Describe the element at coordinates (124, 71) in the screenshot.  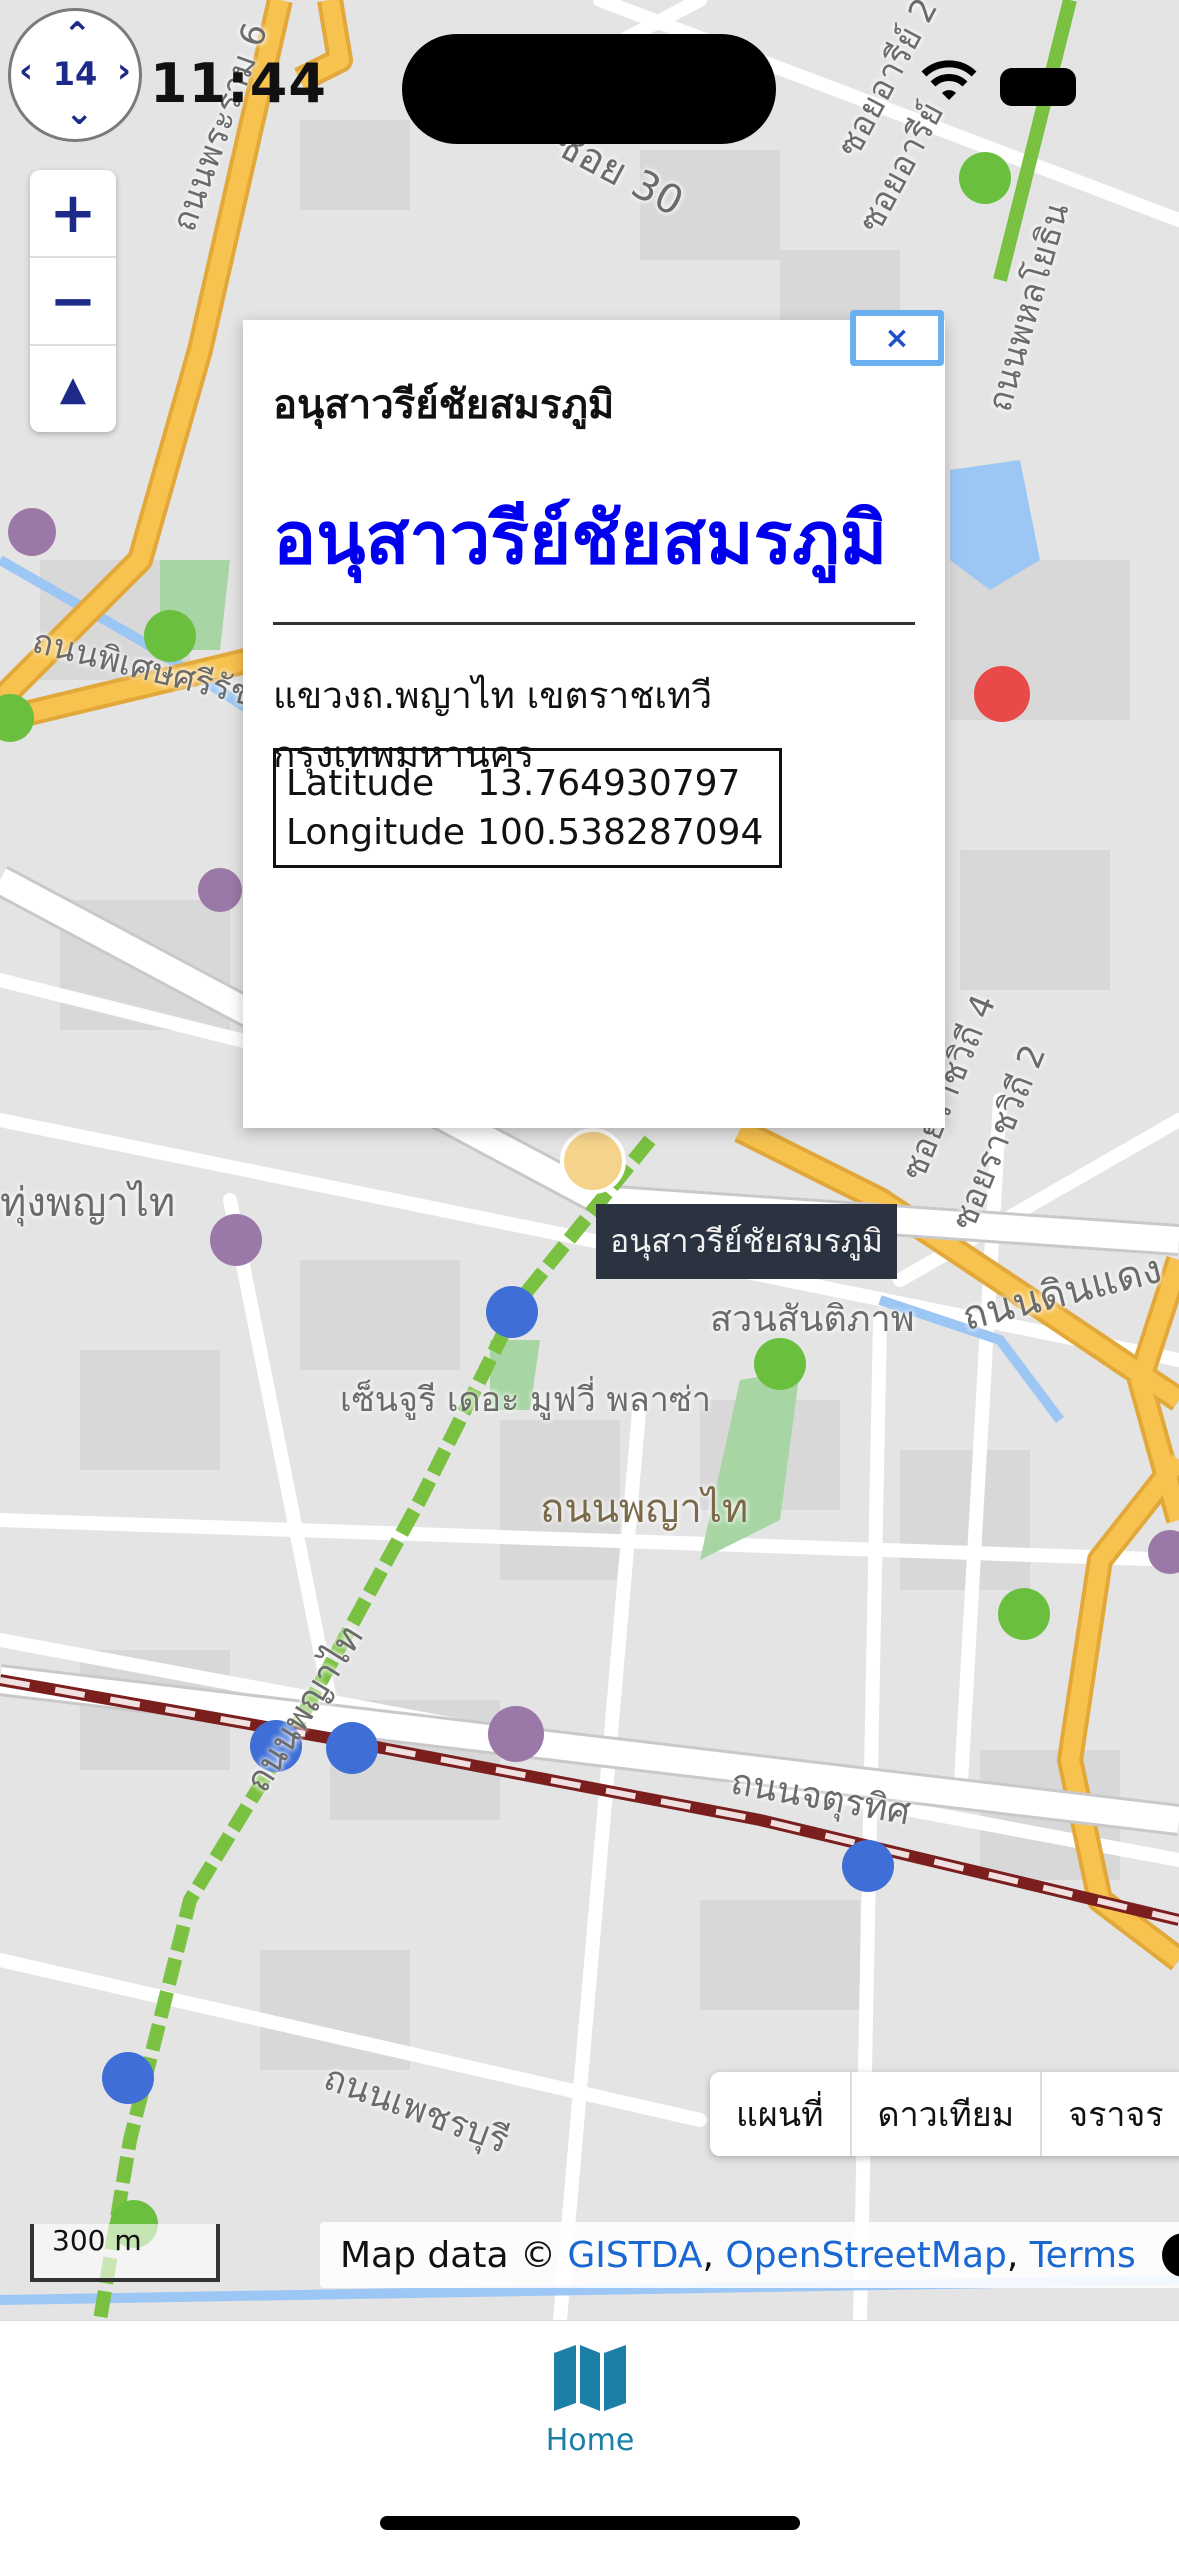
I see `pan-right-icon: ›` at that location.